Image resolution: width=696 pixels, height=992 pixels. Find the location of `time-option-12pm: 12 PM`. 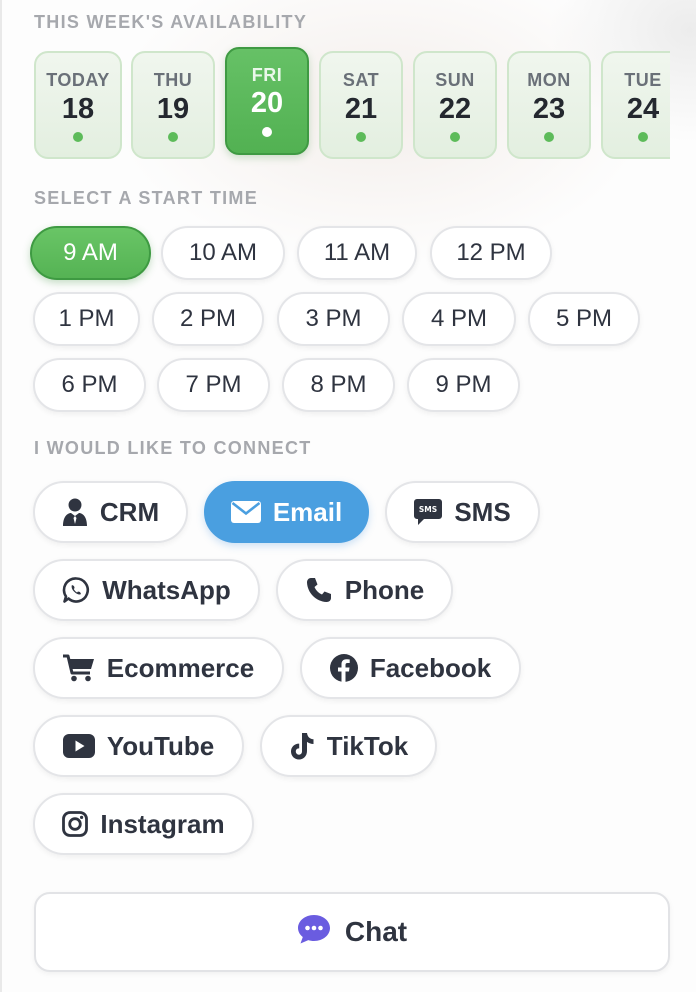

time-option-12pm: 12 PM is located at coordinates (491, 253).